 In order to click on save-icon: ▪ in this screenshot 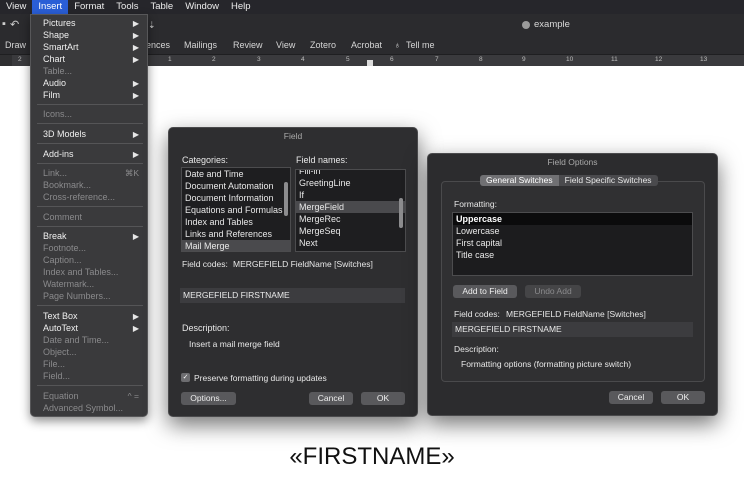, I will do `click(4, 24)`.